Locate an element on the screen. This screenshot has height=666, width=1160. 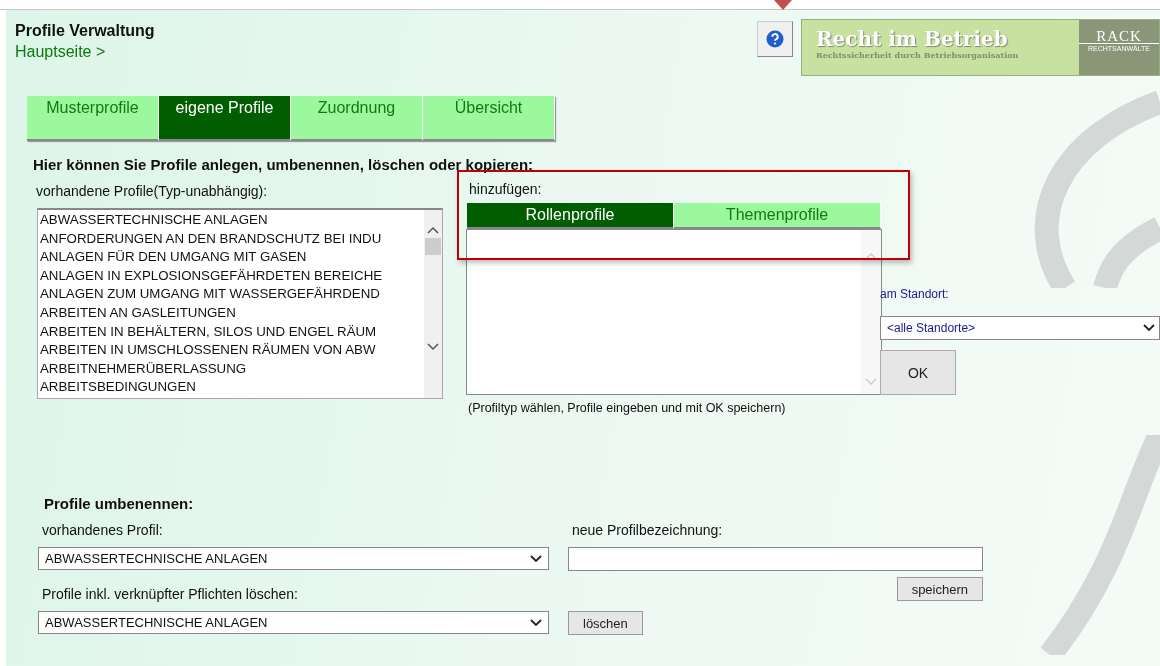
tab: Übersicht is located at coordinates (489, 118).